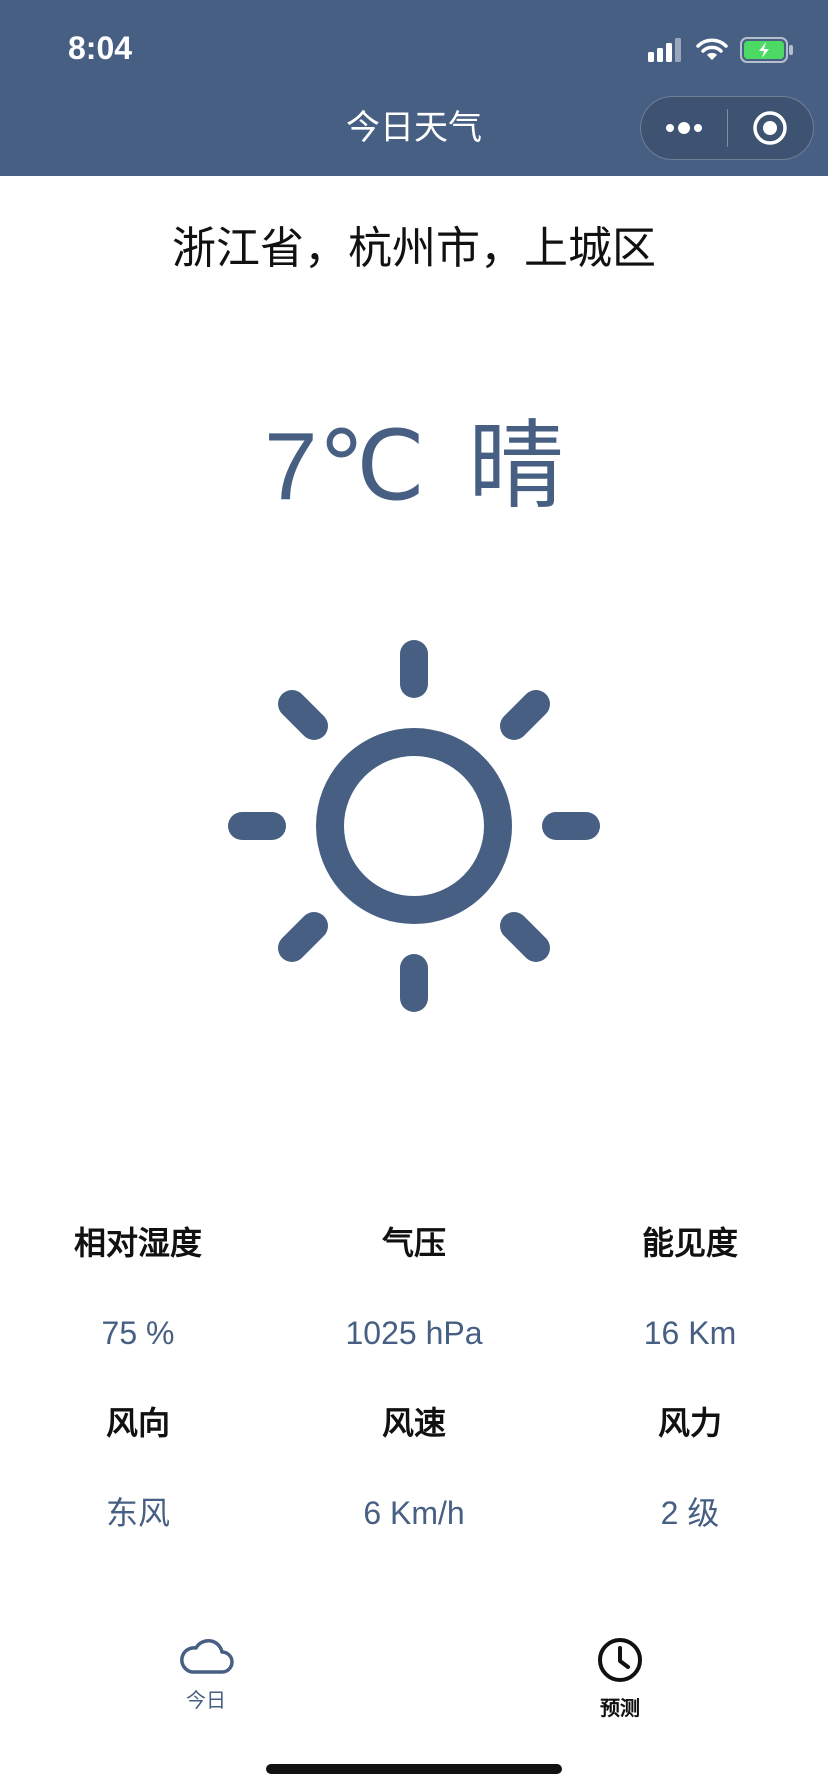 The height and width of the screenshot is (1792, 828). What do you see at coordinates (413, 1243) in the screenshot?
I see `stat-label: 气压` at bounding box center [413, 1243].